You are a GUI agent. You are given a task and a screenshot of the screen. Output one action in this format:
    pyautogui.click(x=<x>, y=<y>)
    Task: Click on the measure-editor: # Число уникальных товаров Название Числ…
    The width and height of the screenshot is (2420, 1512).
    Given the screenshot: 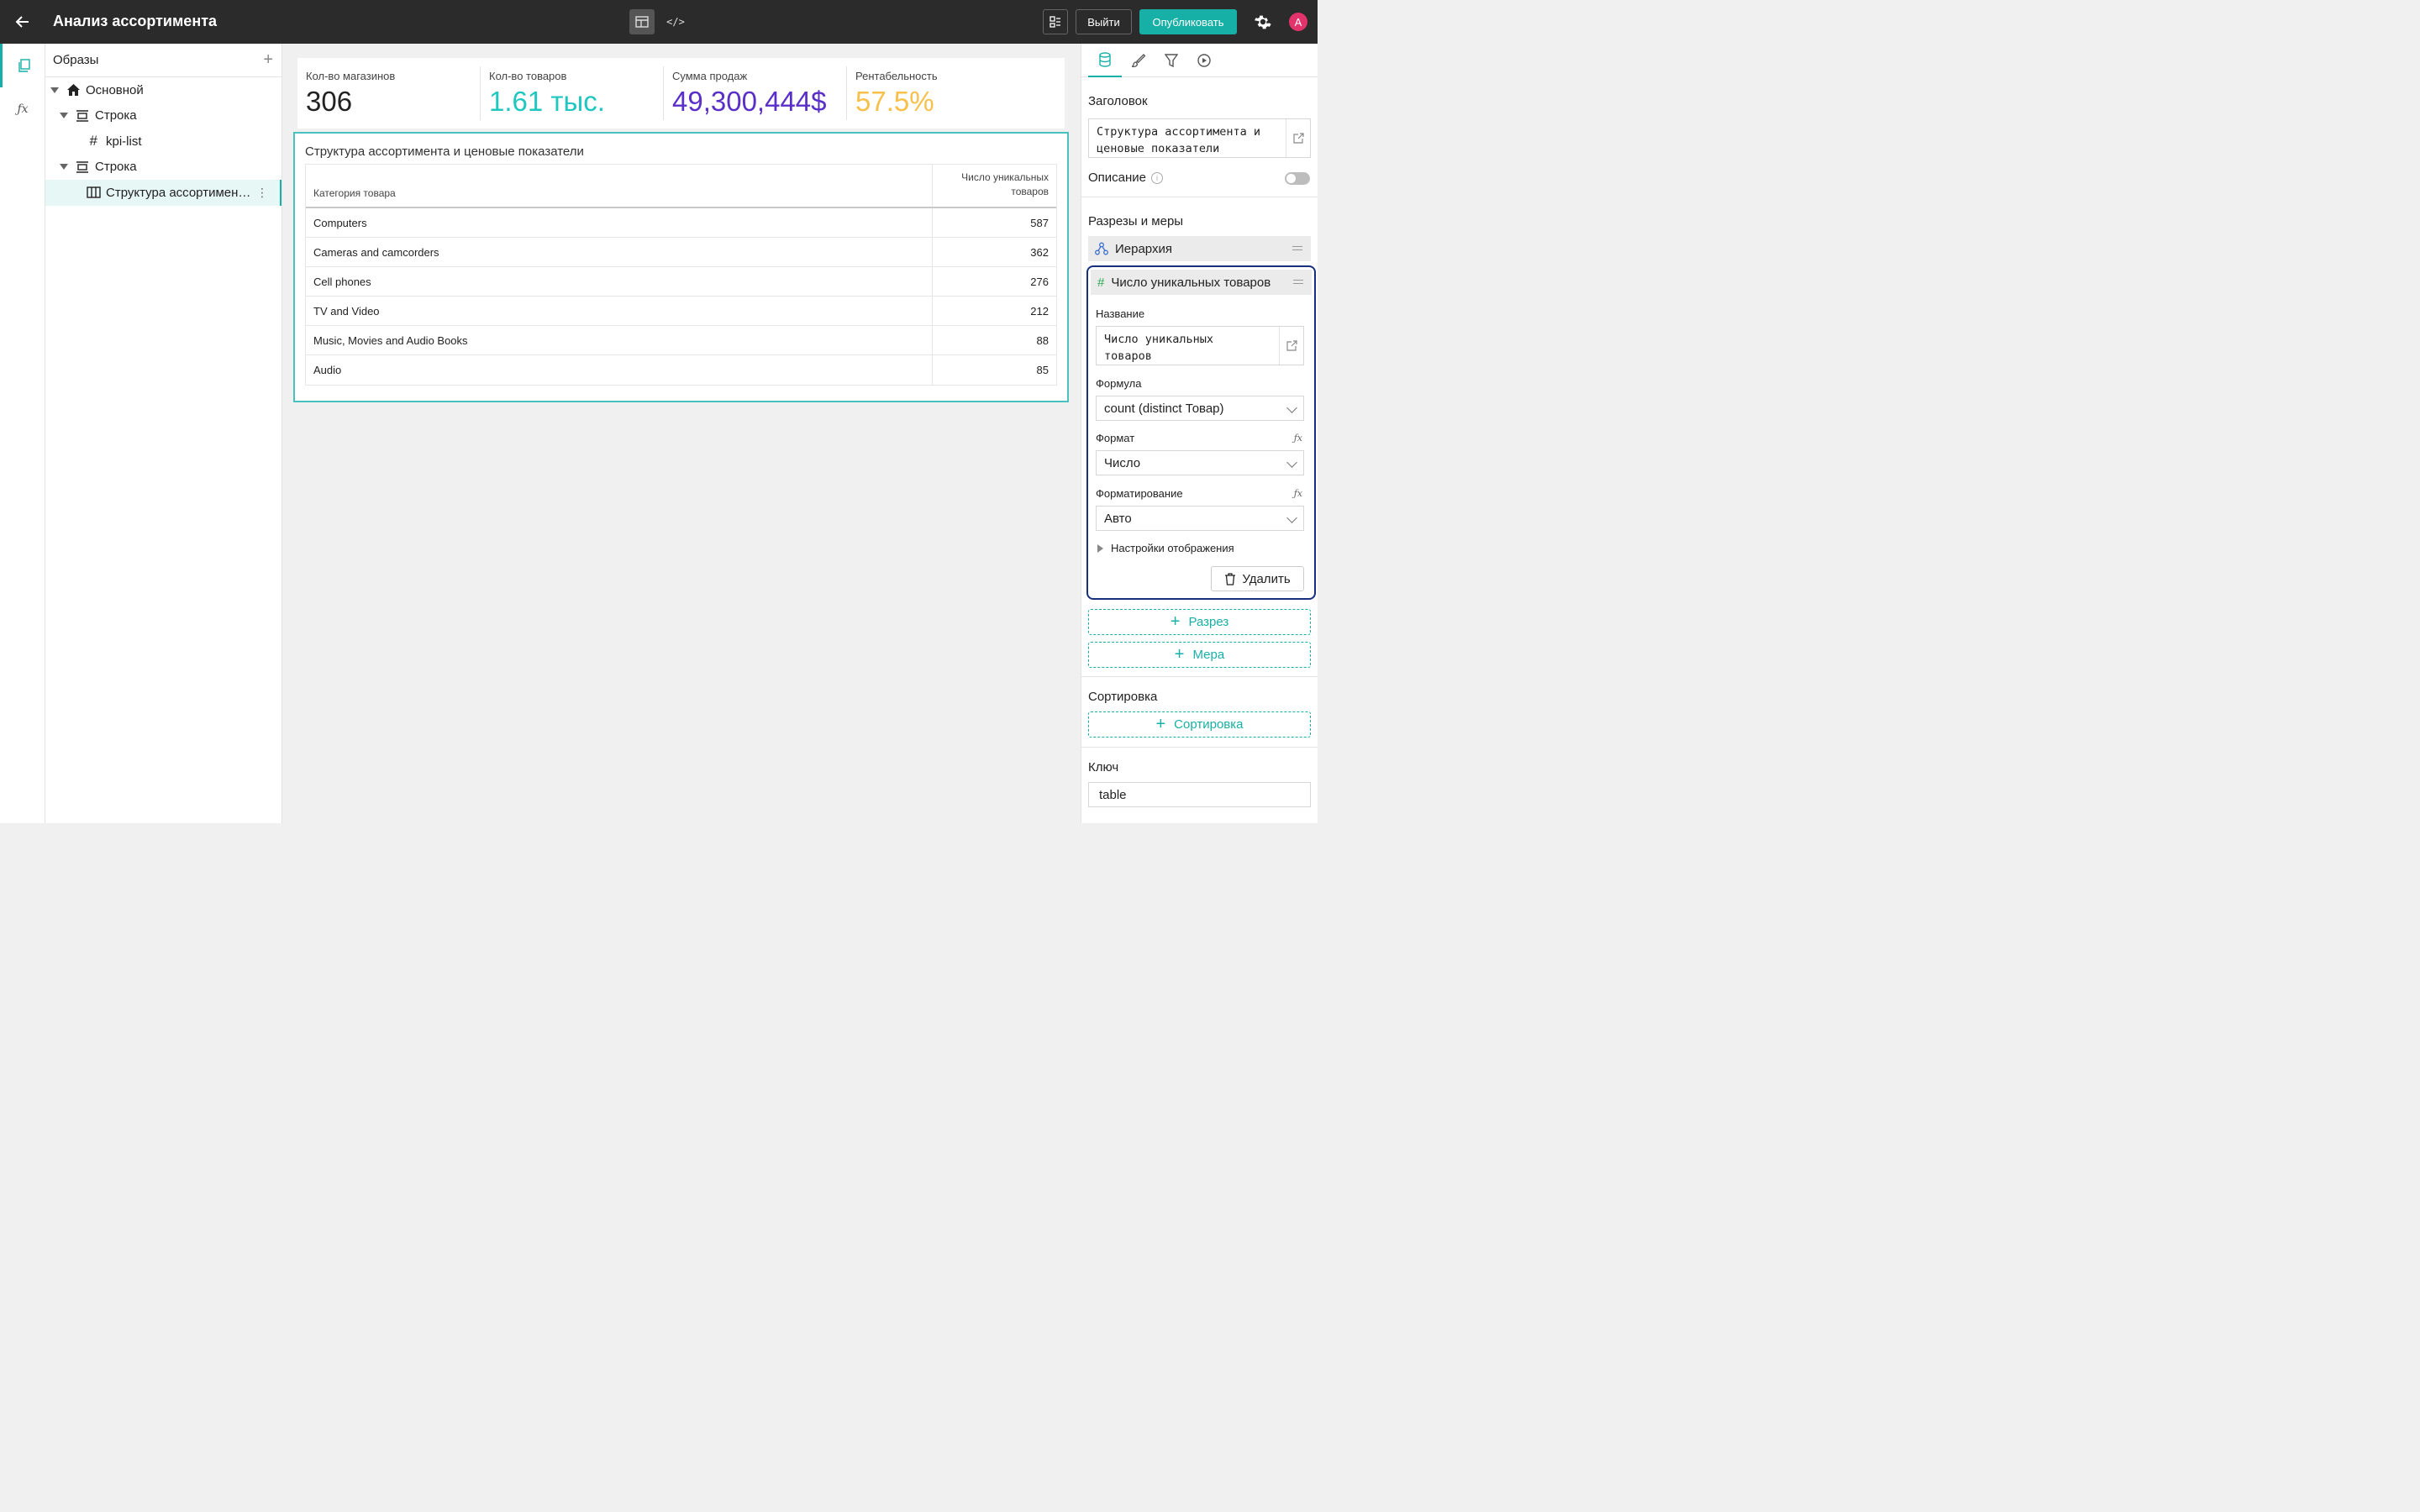 What is the action you would take?
    pyautogui.click(x=1201, y=432)
    